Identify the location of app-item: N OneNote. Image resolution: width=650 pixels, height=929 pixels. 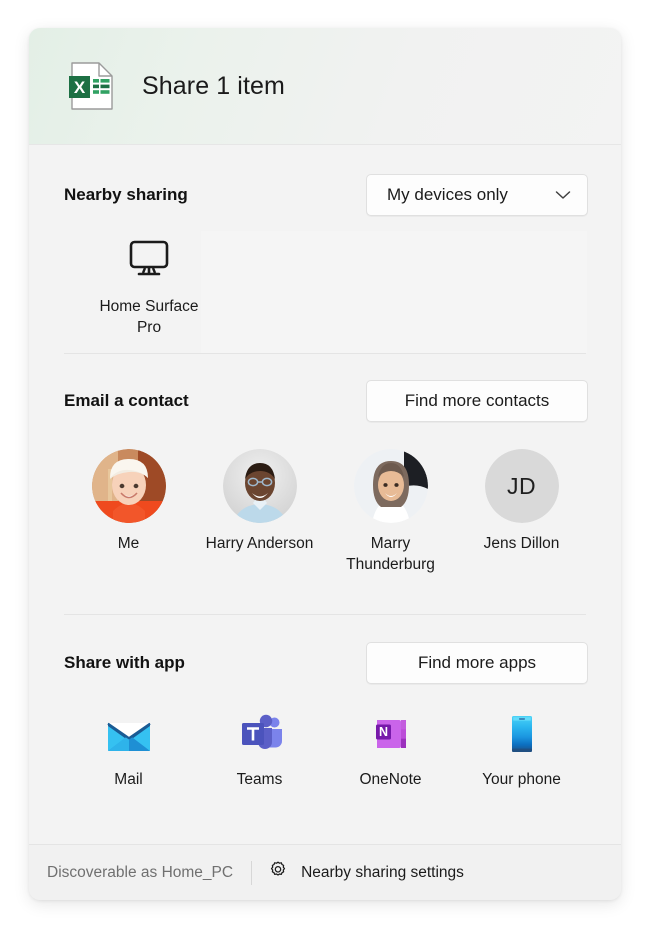
(390, 749).